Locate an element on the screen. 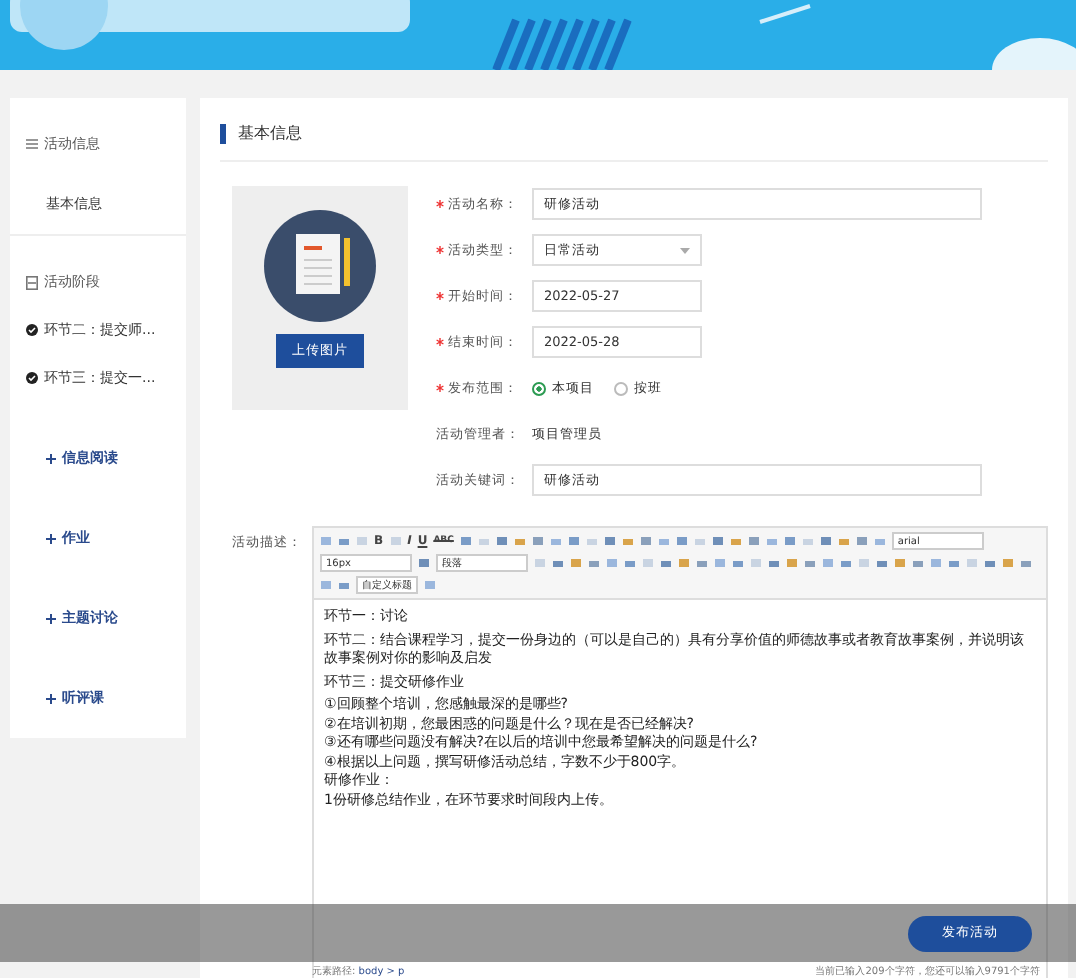 This screenshot has width=1076, height=978. caret-icon is located at coordinates (685, 250).